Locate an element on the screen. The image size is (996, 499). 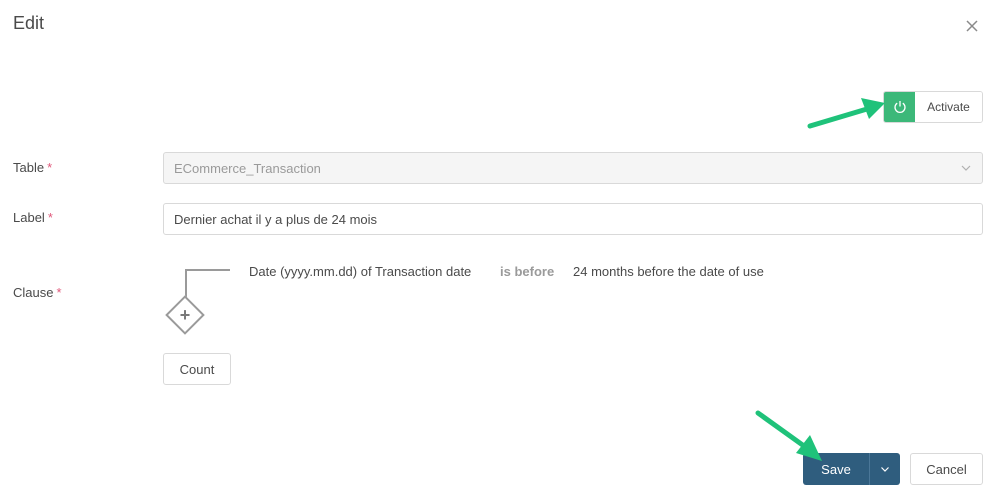
activate-button: Activate is located at coordinates (933, 107).